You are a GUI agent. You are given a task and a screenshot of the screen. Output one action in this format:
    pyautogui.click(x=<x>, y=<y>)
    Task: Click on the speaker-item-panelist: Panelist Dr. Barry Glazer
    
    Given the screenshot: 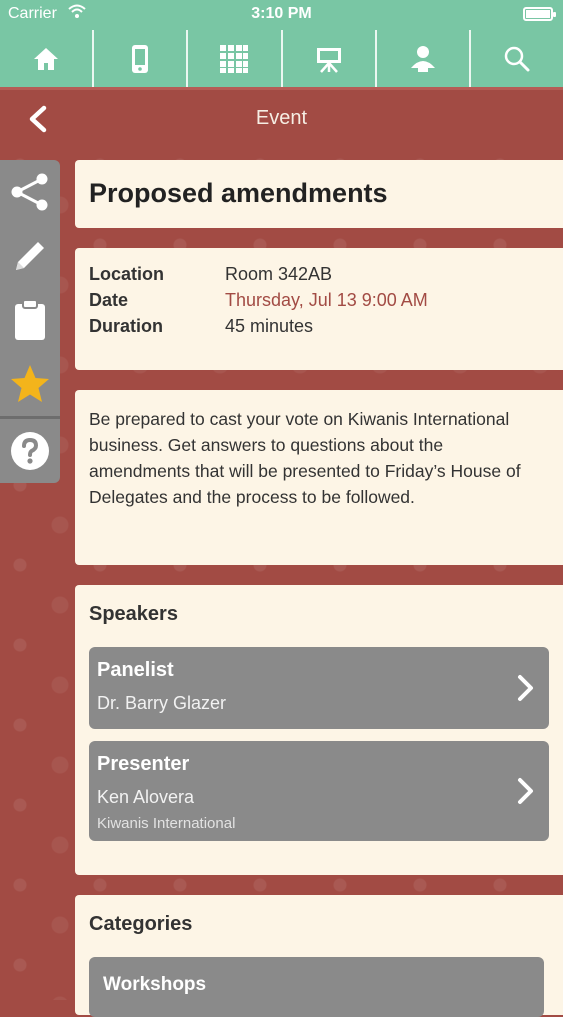 What is the action you would take?
    pyautogui.click(x=319, y=688)
    